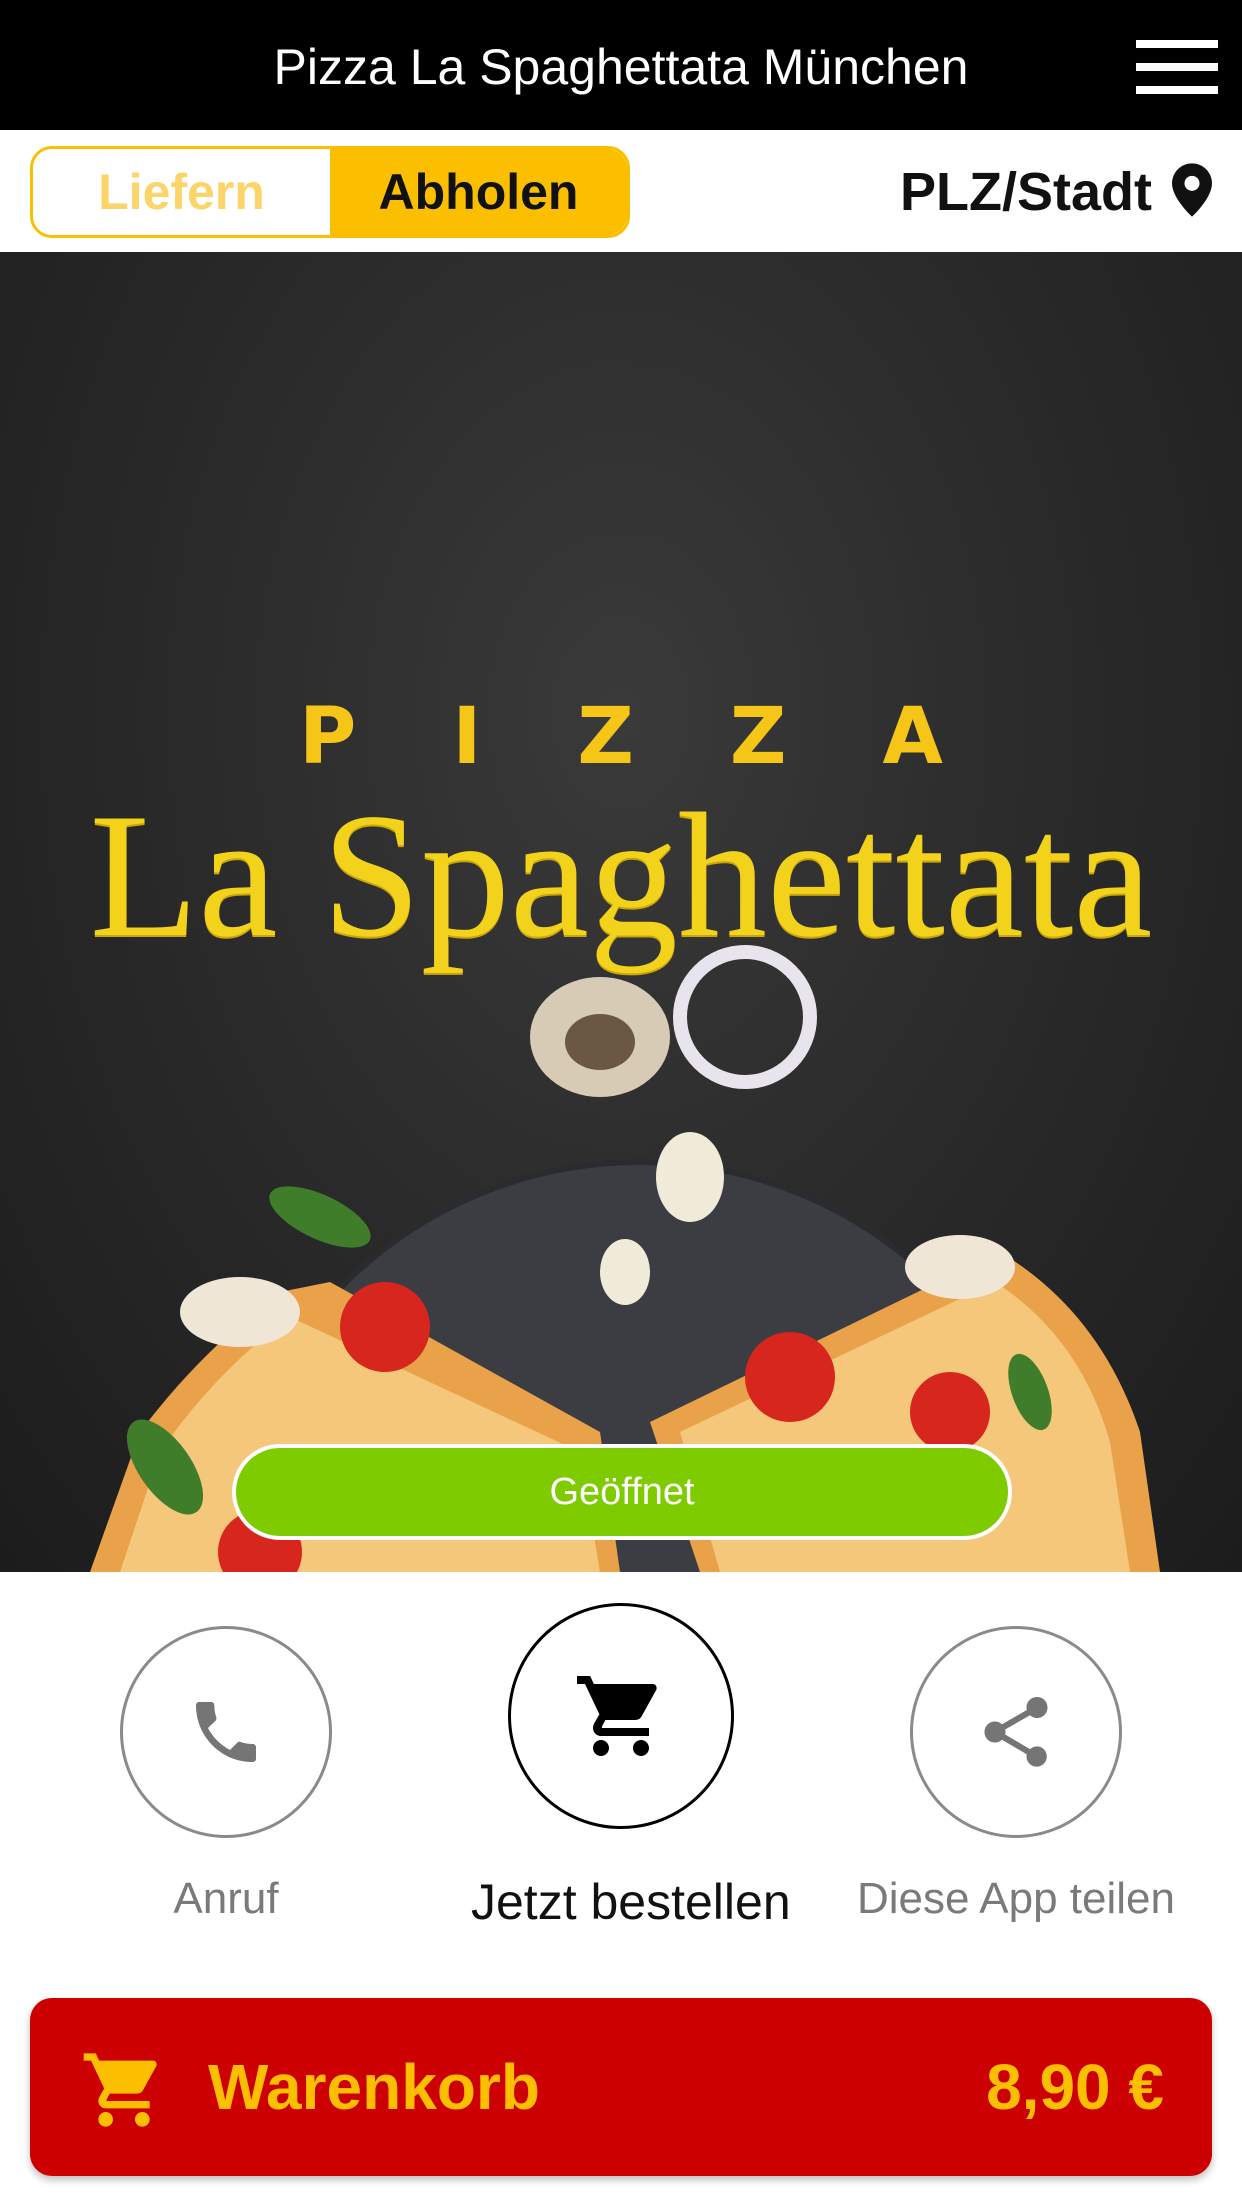 The width and height of the screenshot is (1242, 2208). I want to click on share-button, so click(1016, 1732).